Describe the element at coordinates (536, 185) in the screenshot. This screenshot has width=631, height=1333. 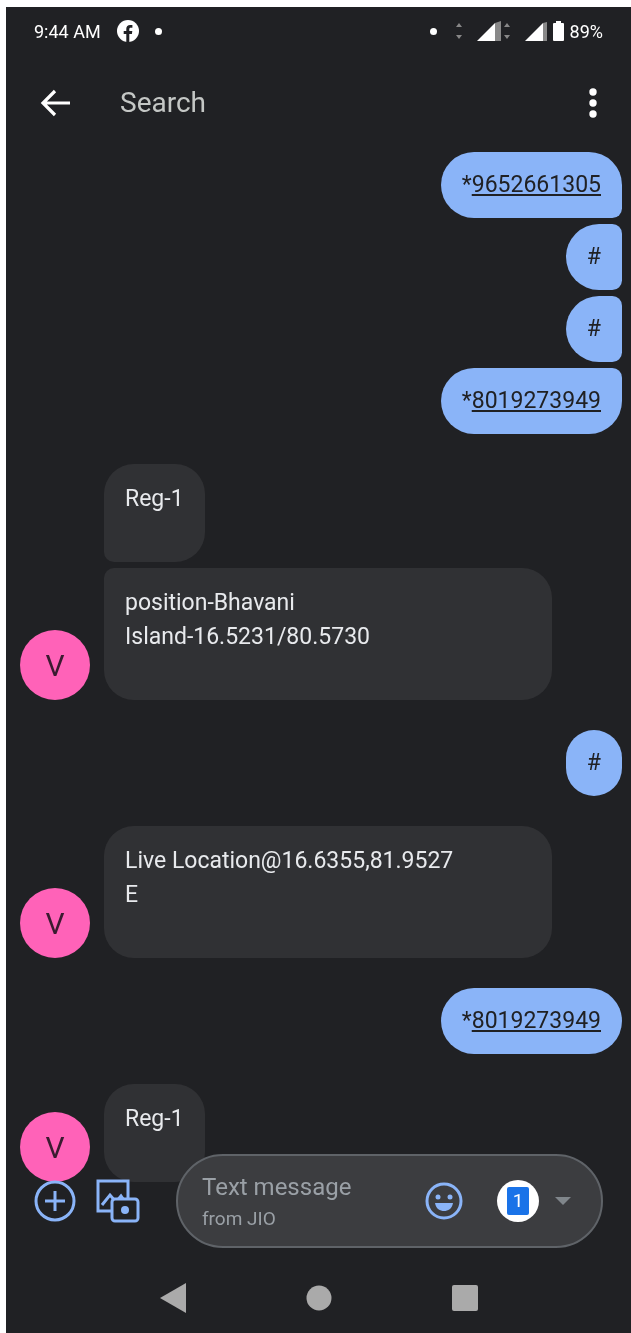
I see `phone-link: 9652661305` at that location.